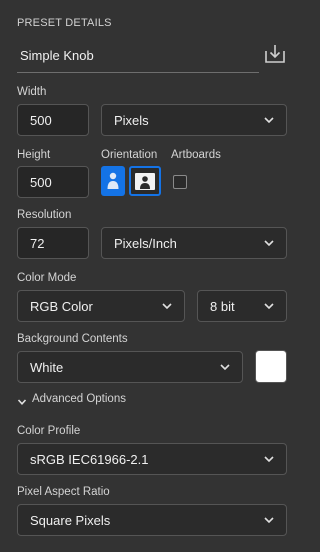  What do you see at coordinates (63, 492) in the screenshot?
I see `pixel-aspect-ratio-label: Pixel Aspect Ratio` at bounding box center [63, 492].